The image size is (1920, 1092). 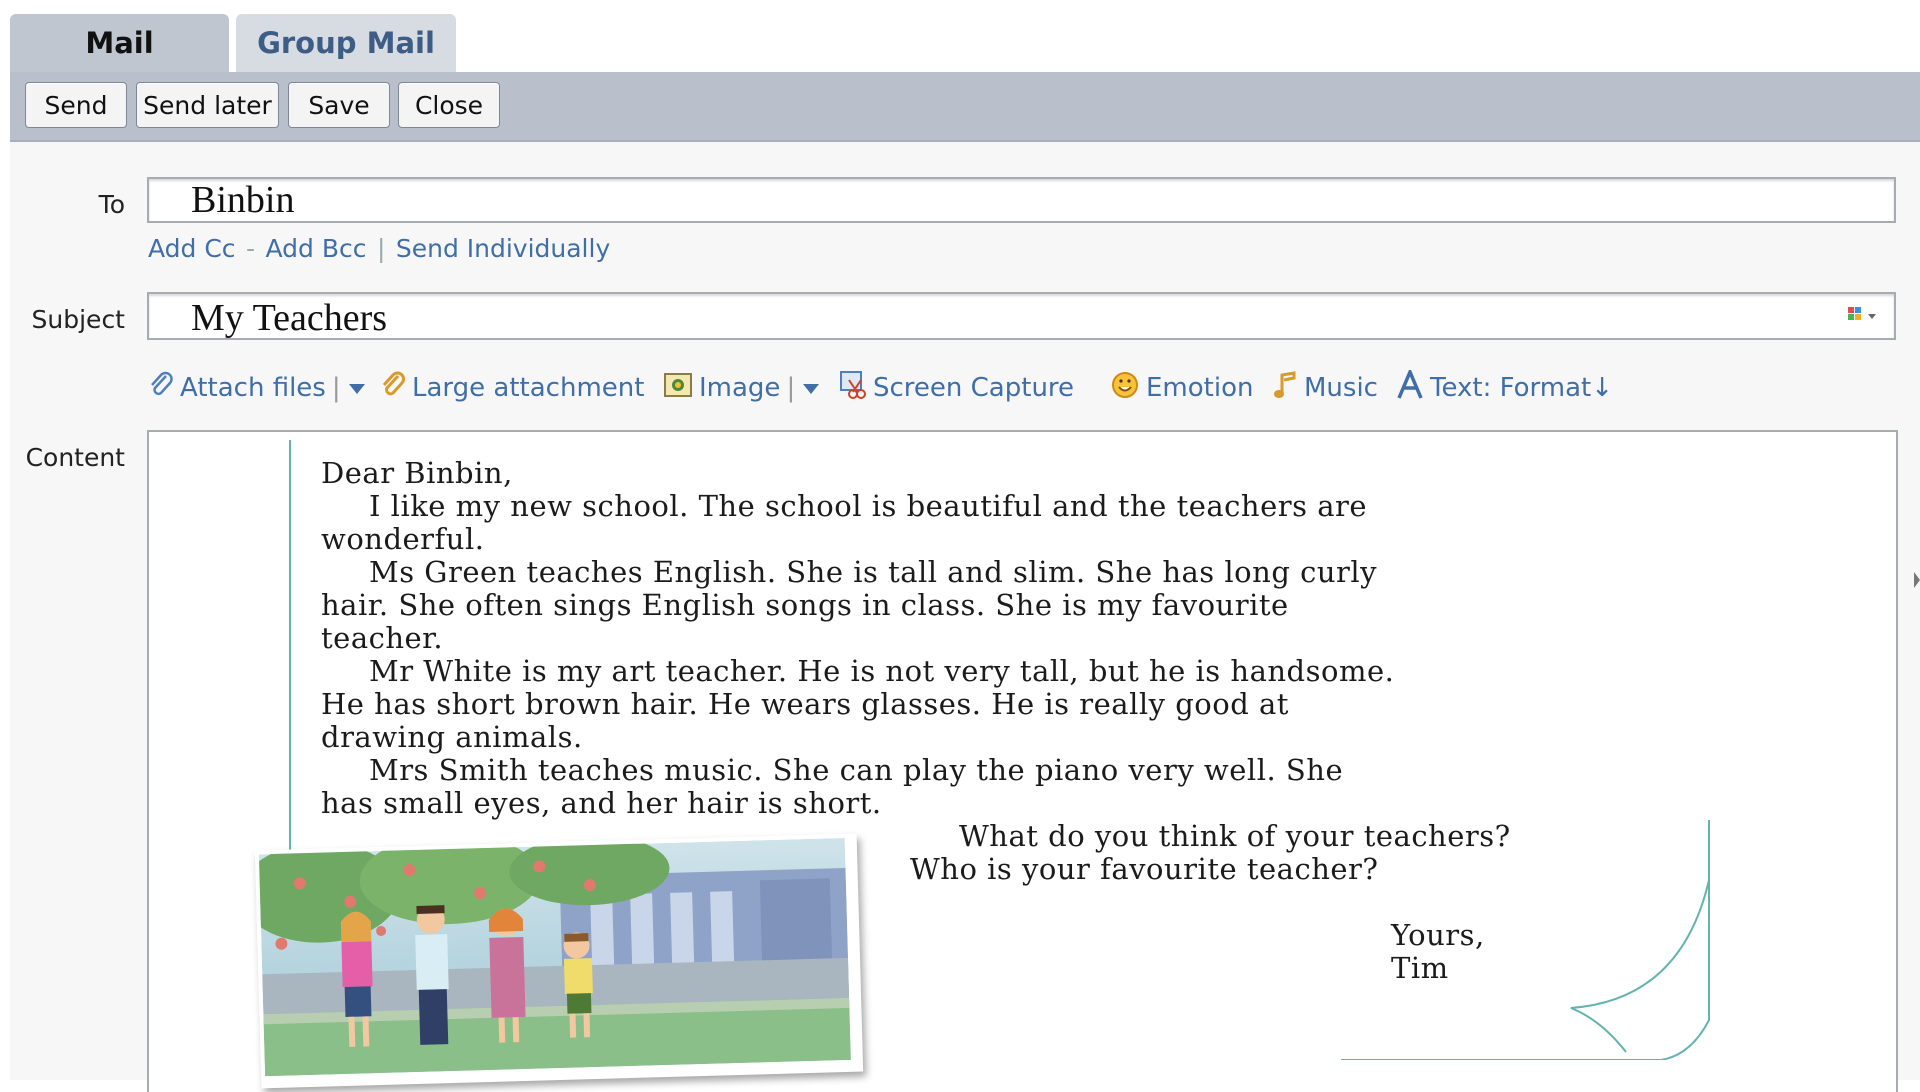 I want to click on tab-bar: Mail Group Mail, so click(x=960, y=43).